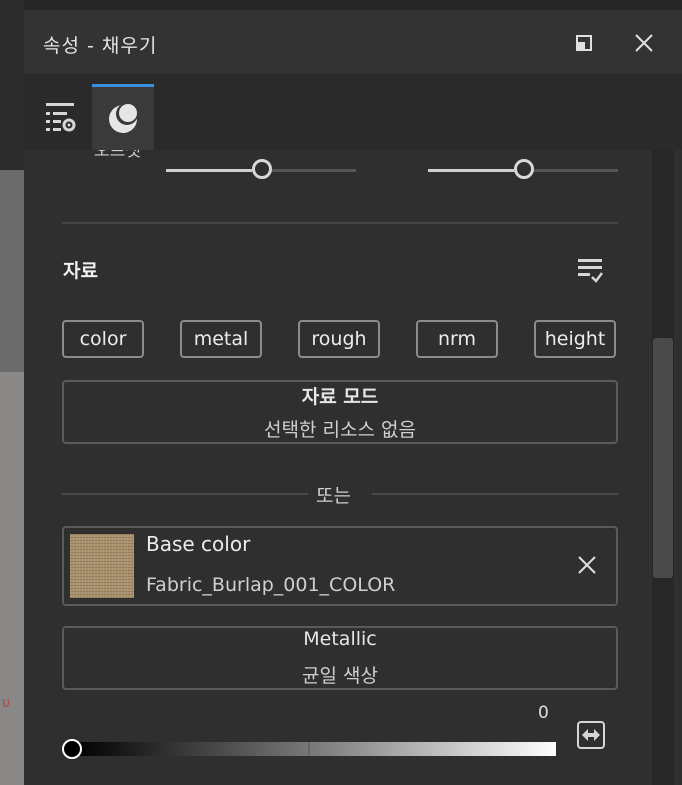 Image resolution: width=682 pixels, height=785 pixels. I want to click on metallic-slider-handle, so click(72, 749).